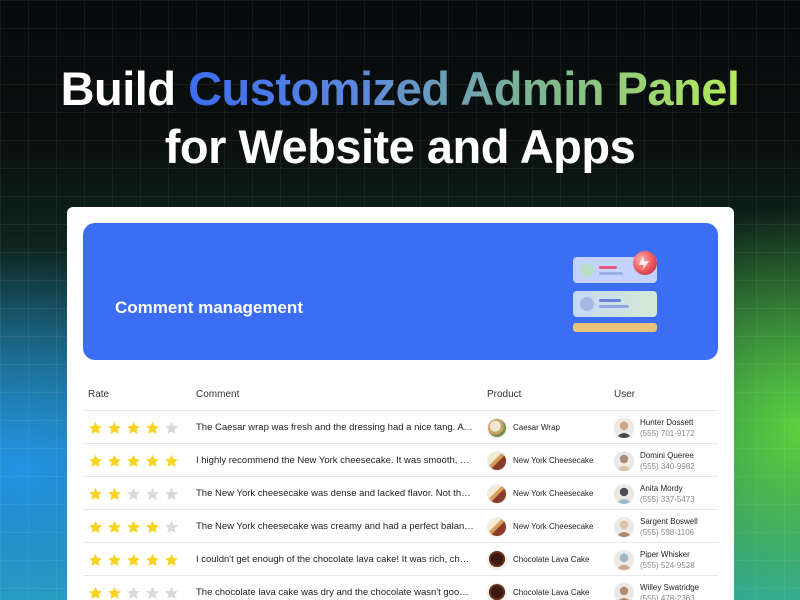  I want to click on comment-cards-illustration-icon, so click(615, 291).